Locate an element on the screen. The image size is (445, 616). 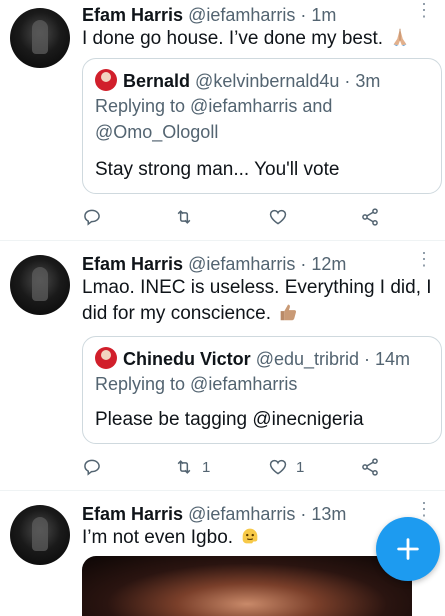
tweet-actions: 1 1 is located at coordinates (232, 469).